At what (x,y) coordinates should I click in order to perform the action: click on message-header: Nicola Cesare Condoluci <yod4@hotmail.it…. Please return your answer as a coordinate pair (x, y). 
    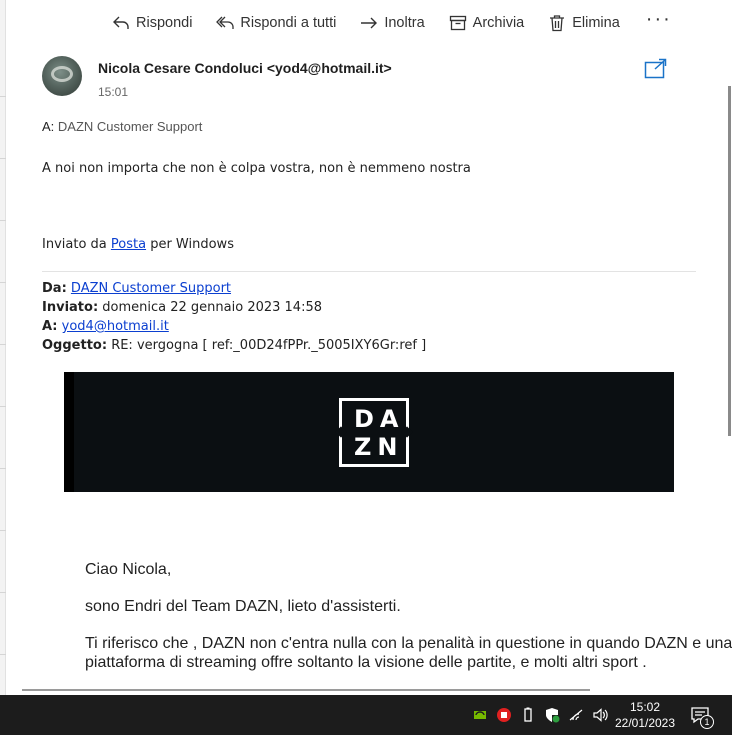
    Looking at the image, I should click on (362, 78).